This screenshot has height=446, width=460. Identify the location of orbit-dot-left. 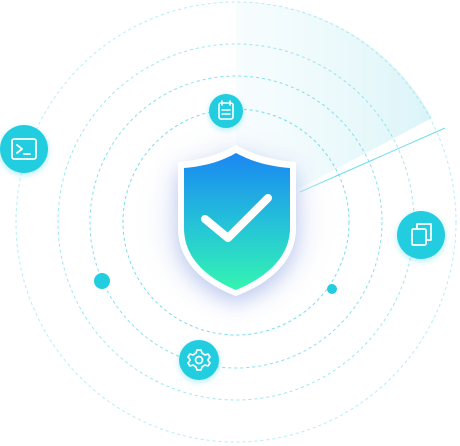
(102, 281).